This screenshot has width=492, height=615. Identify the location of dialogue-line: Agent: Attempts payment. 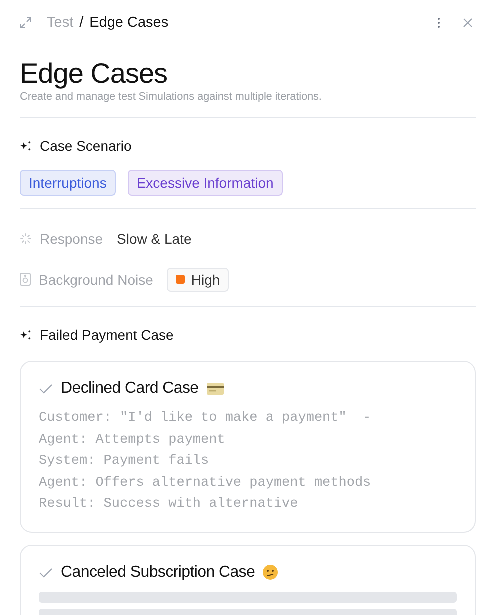
(132, 441).